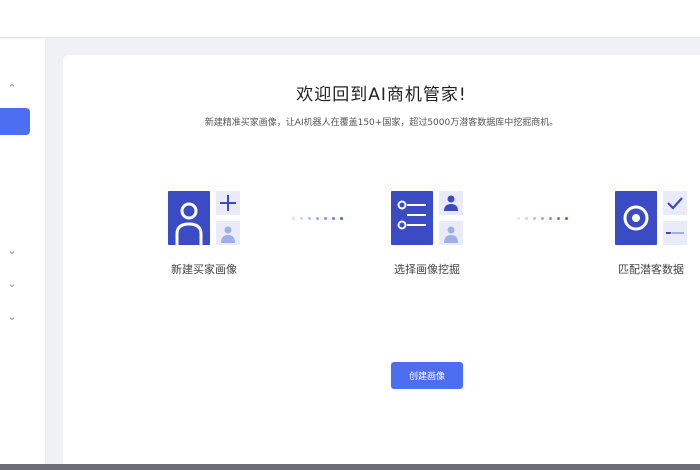 The image size is (700, 470). I want to click on step-match-leads: 匹配潜客数据, so click(648, 234).